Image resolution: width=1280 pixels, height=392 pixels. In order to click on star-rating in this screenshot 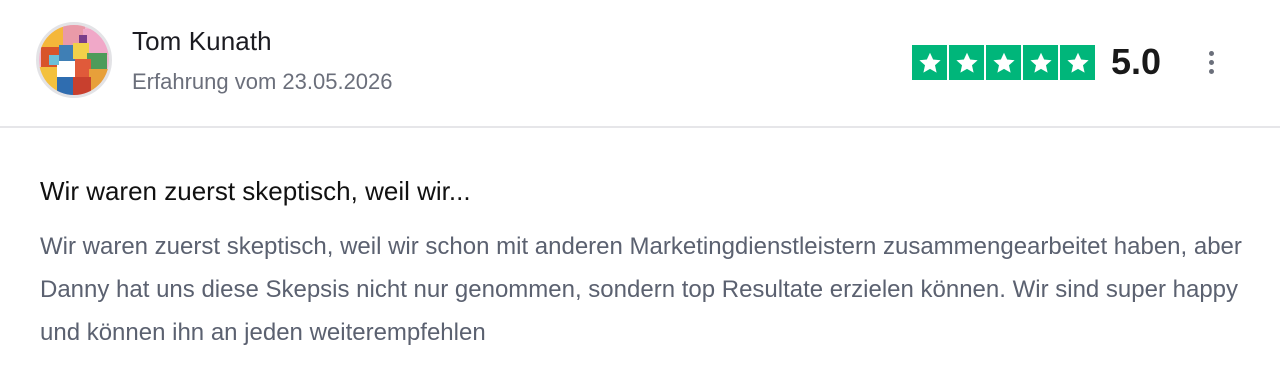, I will do `click(1003, 62)`.